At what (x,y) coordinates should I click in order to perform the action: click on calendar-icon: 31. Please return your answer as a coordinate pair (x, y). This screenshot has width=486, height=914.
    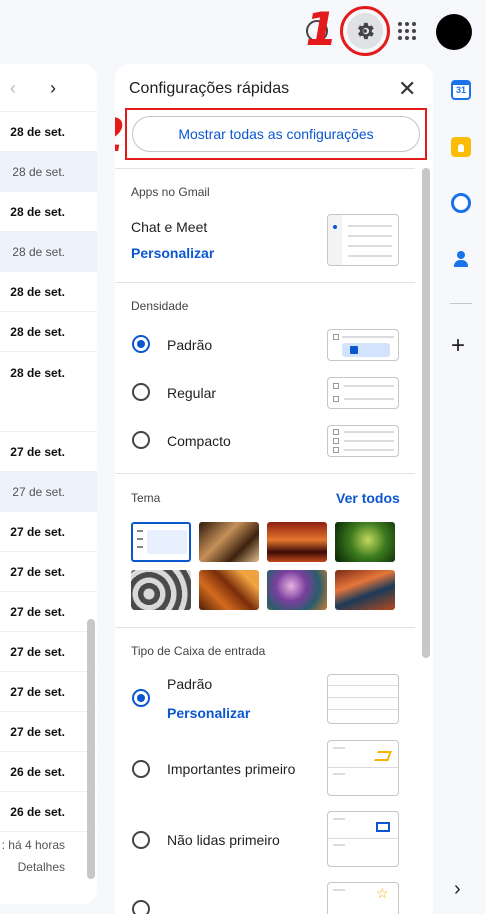
    Looking at the image, I should click on (461, 90).